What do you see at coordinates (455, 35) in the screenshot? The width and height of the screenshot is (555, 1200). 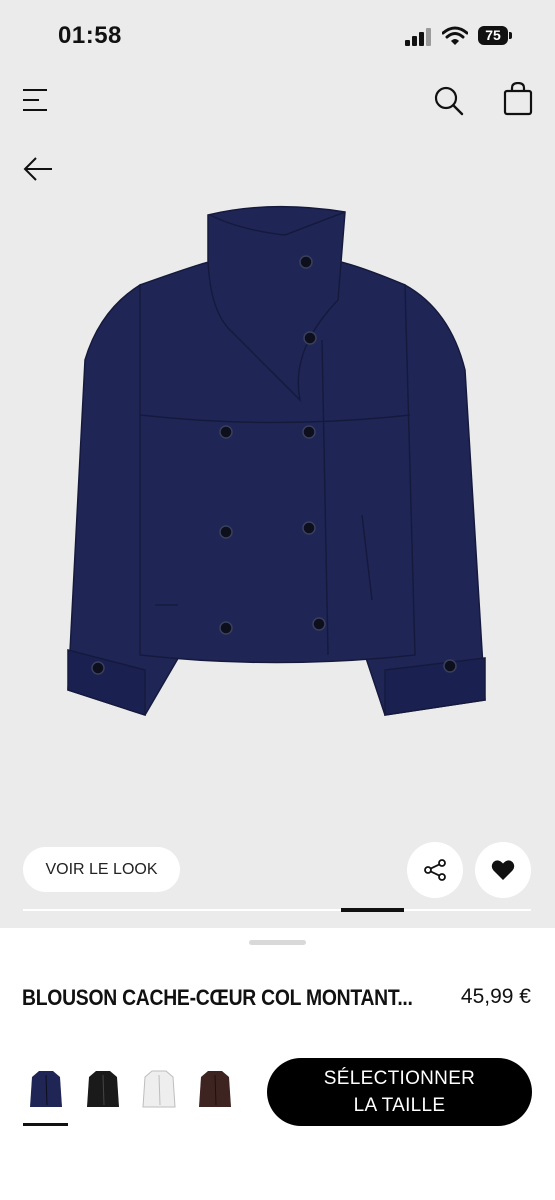 I see `wifi-icon` at bounding box center [455, 35].